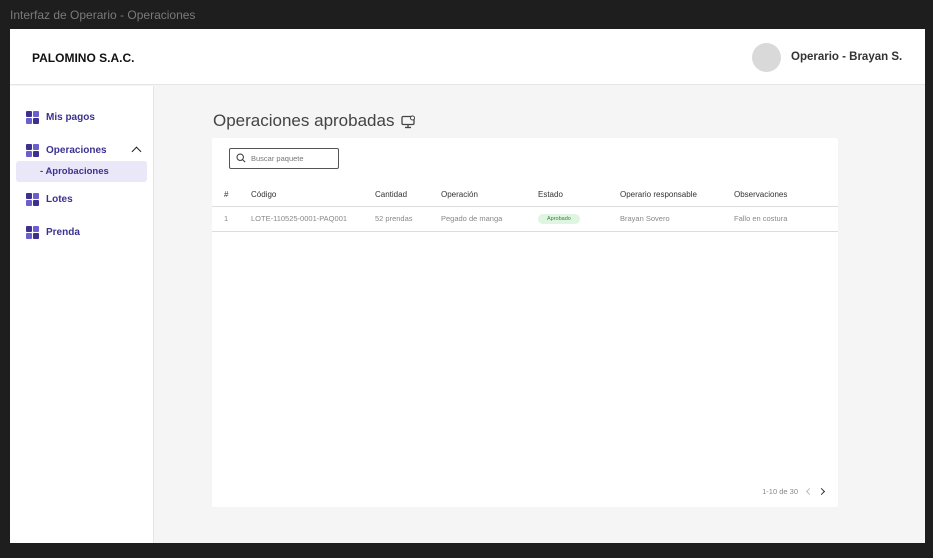 The image size is (933, 558). I want to click on column-header: Operario responsable, so click(677, 195).